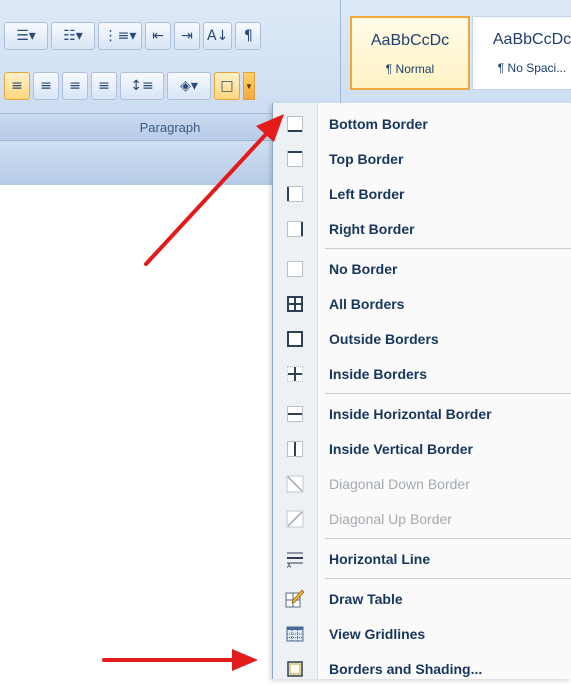  I want to click on paragraph-toolbar-row-1: ☰▾ ☷▾ ⋮≡▾ ⇤ ⇥ A↓ ¶, so click(133, 36).